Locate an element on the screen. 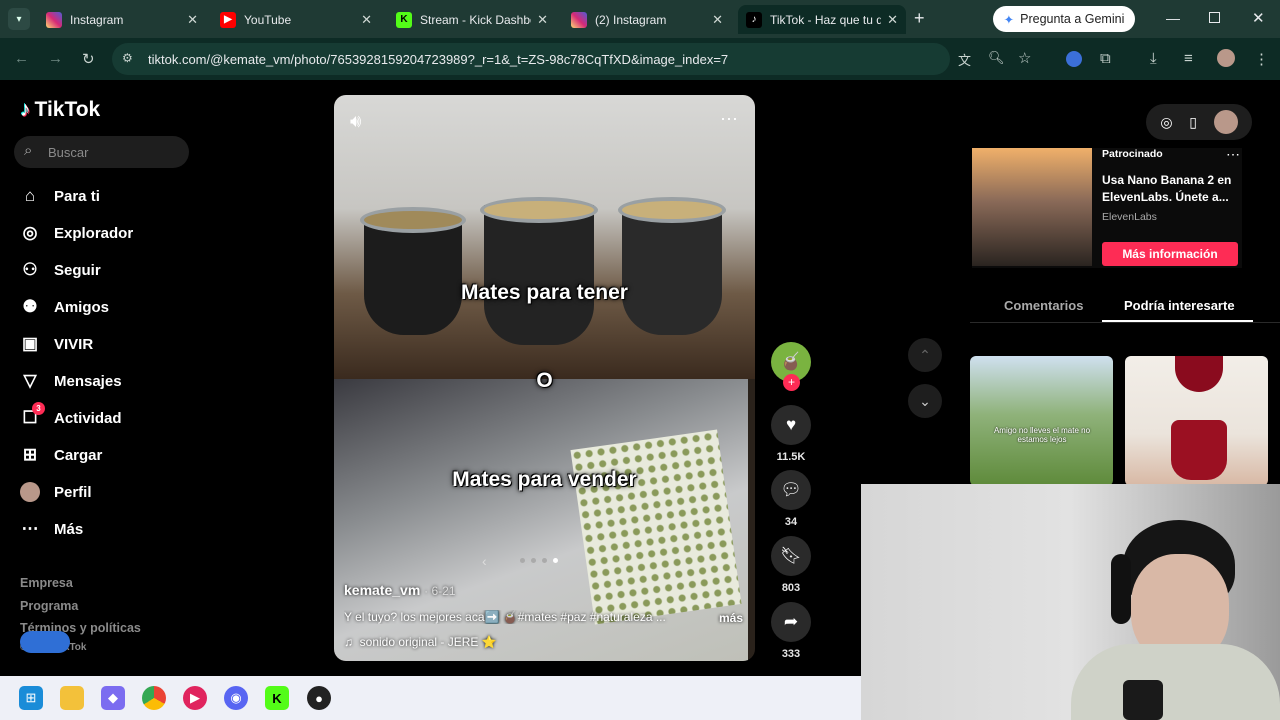 This screenshot has height=720, width=1280. bookmark-icon: 🔖︎ is located at coordinates (791, 556).